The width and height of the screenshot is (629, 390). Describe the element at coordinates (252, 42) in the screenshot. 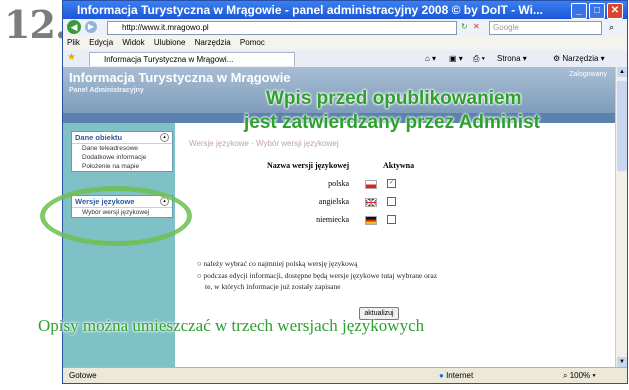

I see `menu-help: Pomoc` at that location.